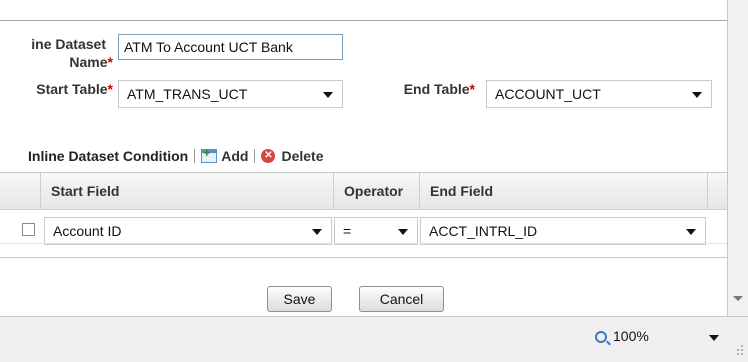 The image size is (748, 362). What do you see at coordinates (74, 89) in the screenshot?
I see `start-table-label: Start Table*` at bounding box center [74, 89].